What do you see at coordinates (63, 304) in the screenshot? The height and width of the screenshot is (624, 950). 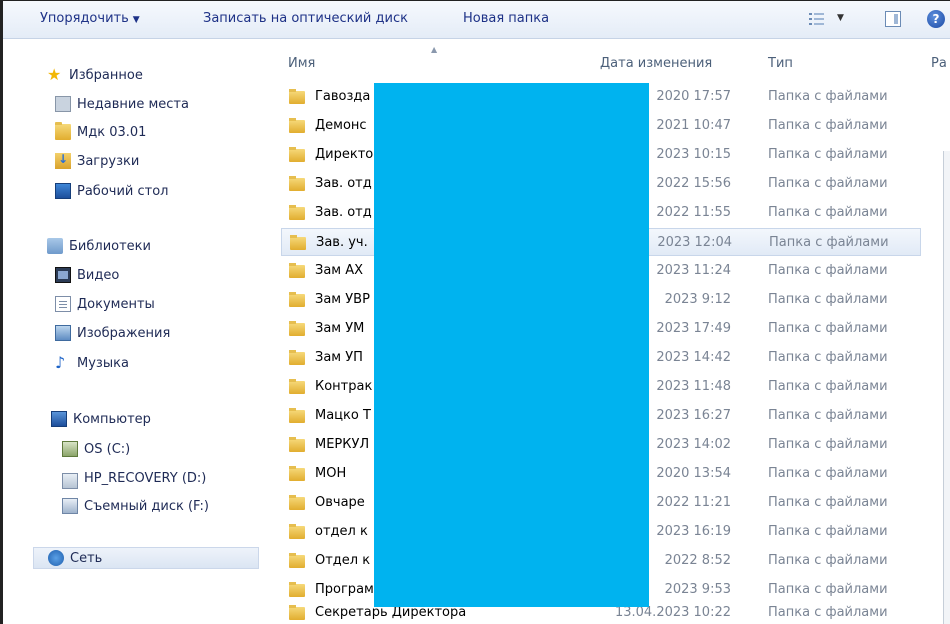 I see `documents-icon` at bounding box center [63, 304].